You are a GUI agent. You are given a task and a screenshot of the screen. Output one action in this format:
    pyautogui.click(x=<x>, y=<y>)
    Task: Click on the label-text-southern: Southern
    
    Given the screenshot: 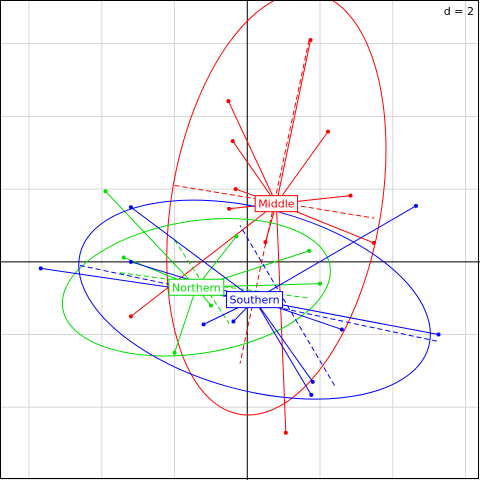 What is the action you would take?
    pyautogui.click(x=255, y=300)
    